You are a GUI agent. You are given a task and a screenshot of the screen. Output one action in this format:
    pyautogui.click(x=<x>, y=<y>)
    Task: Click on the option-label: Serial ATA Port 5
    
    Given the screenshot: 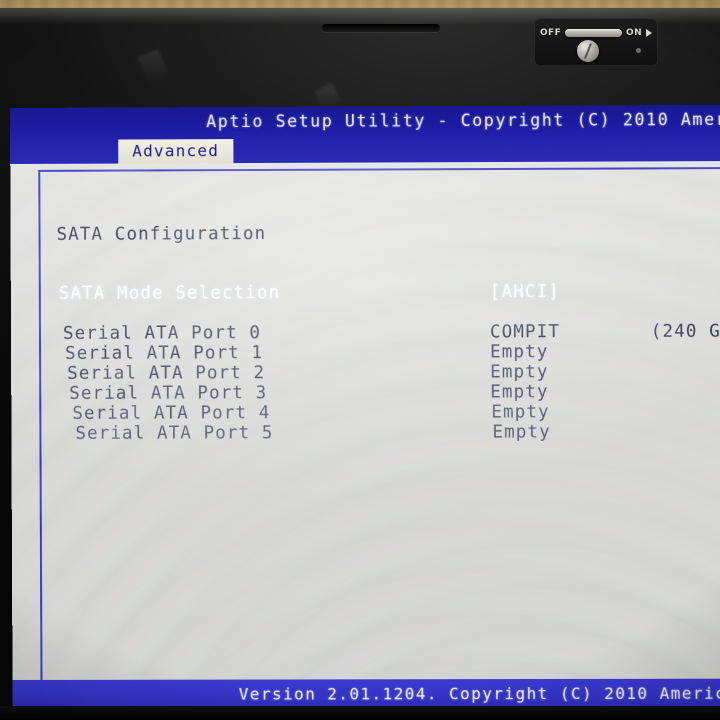 What is the action you would take?
    pyautogui.click(x=174, y=433)
    